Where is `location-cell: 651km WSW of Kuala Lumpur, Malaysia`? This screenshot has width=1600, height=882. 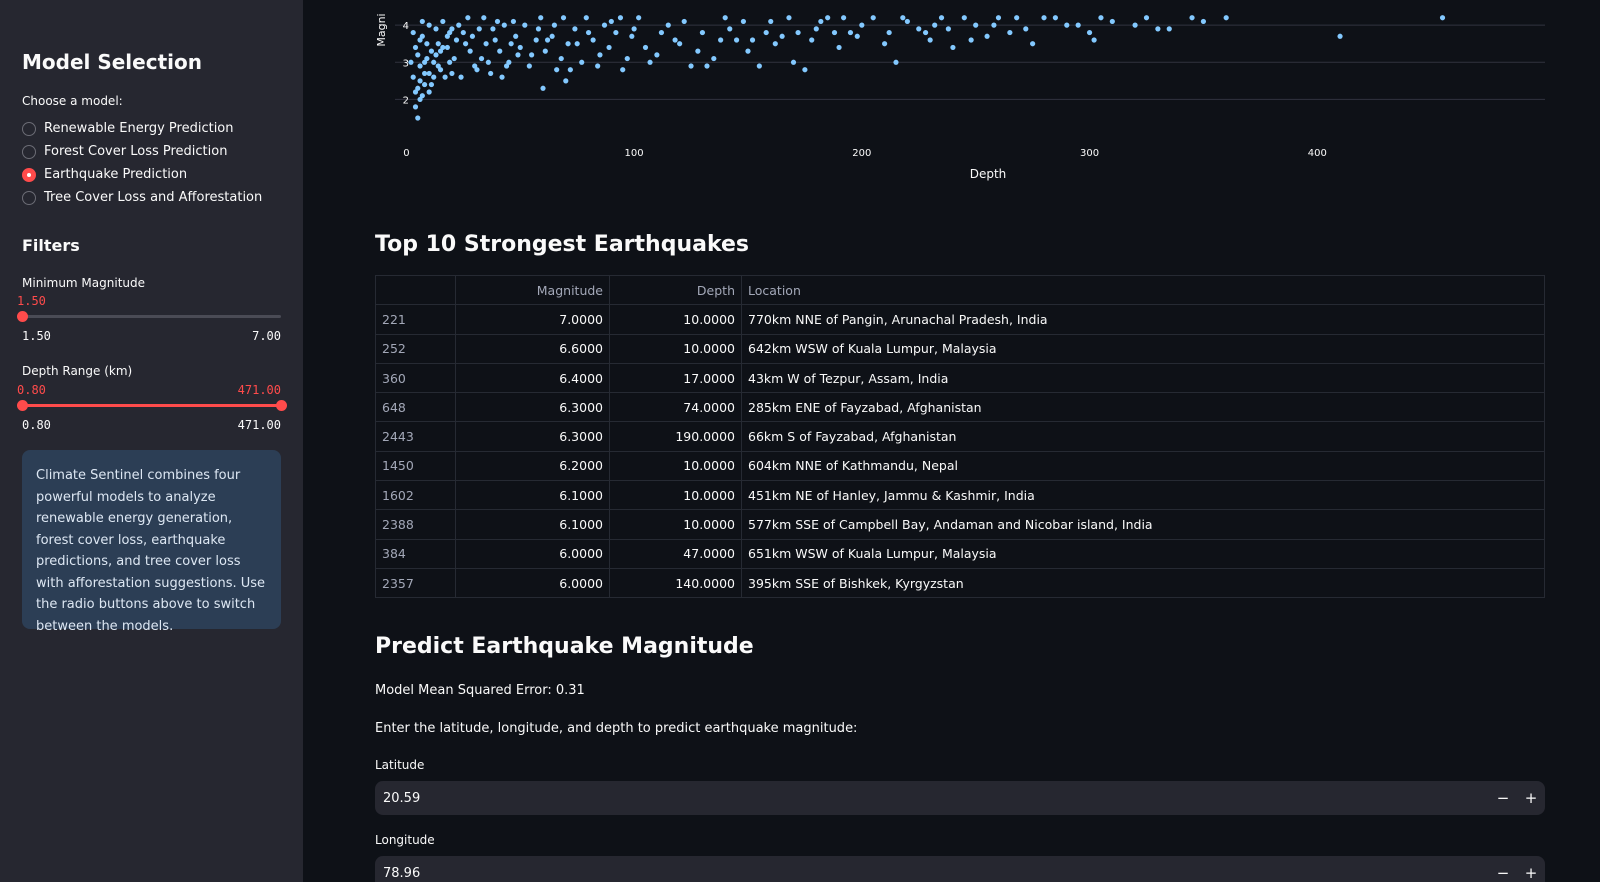 location-cell: 651km WSW of Kuala Lumpur, Malaysia is located at coordinates (1143, 553).